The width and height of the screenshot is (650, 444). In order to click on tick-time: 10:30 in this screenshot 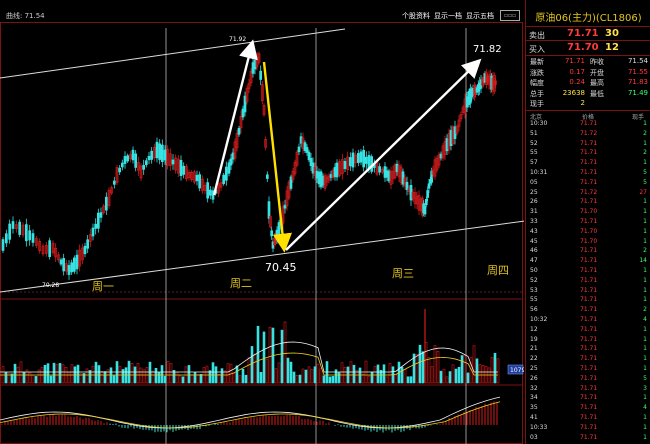, I will do `click(539, 123)`.